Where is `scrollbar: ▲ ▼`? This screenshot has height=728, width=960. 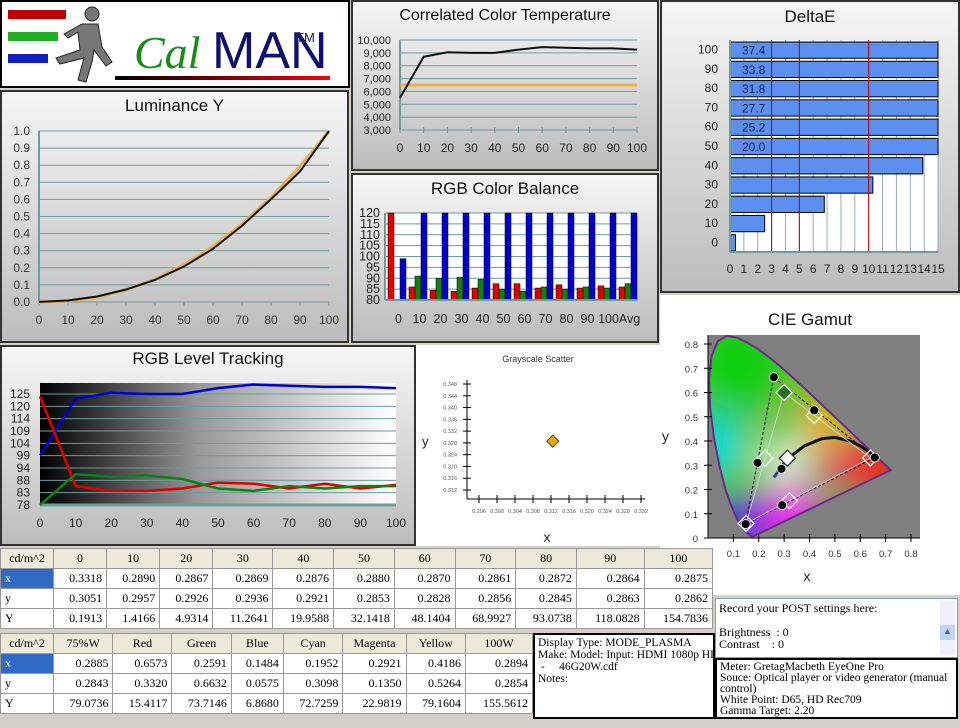
scrollbar: ▲ ▼ is located at coordinates (947, 652).